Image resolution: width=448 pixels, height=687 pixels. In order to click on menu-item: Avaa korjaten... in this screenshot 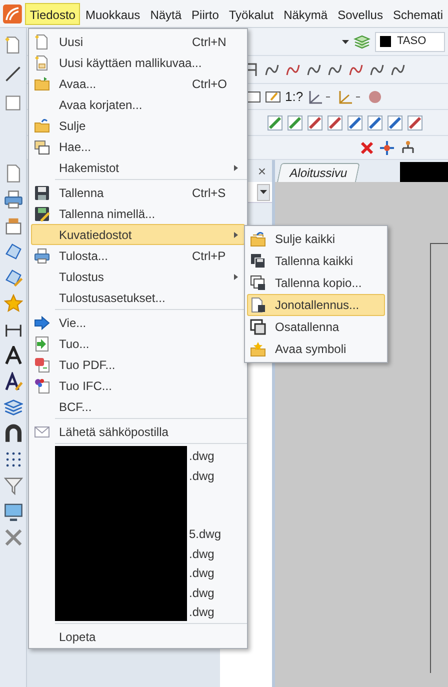, I will do `click(138, 104)`.